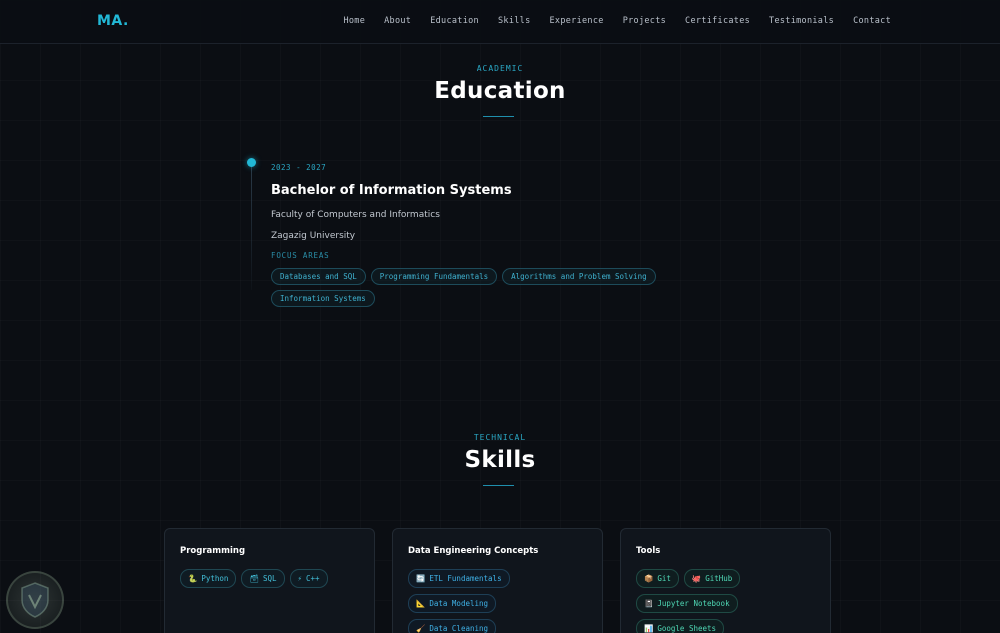  Describe the element at coordinates (696, 578) in the screenshot. I see `octopus-icon: 🐙` at that location.